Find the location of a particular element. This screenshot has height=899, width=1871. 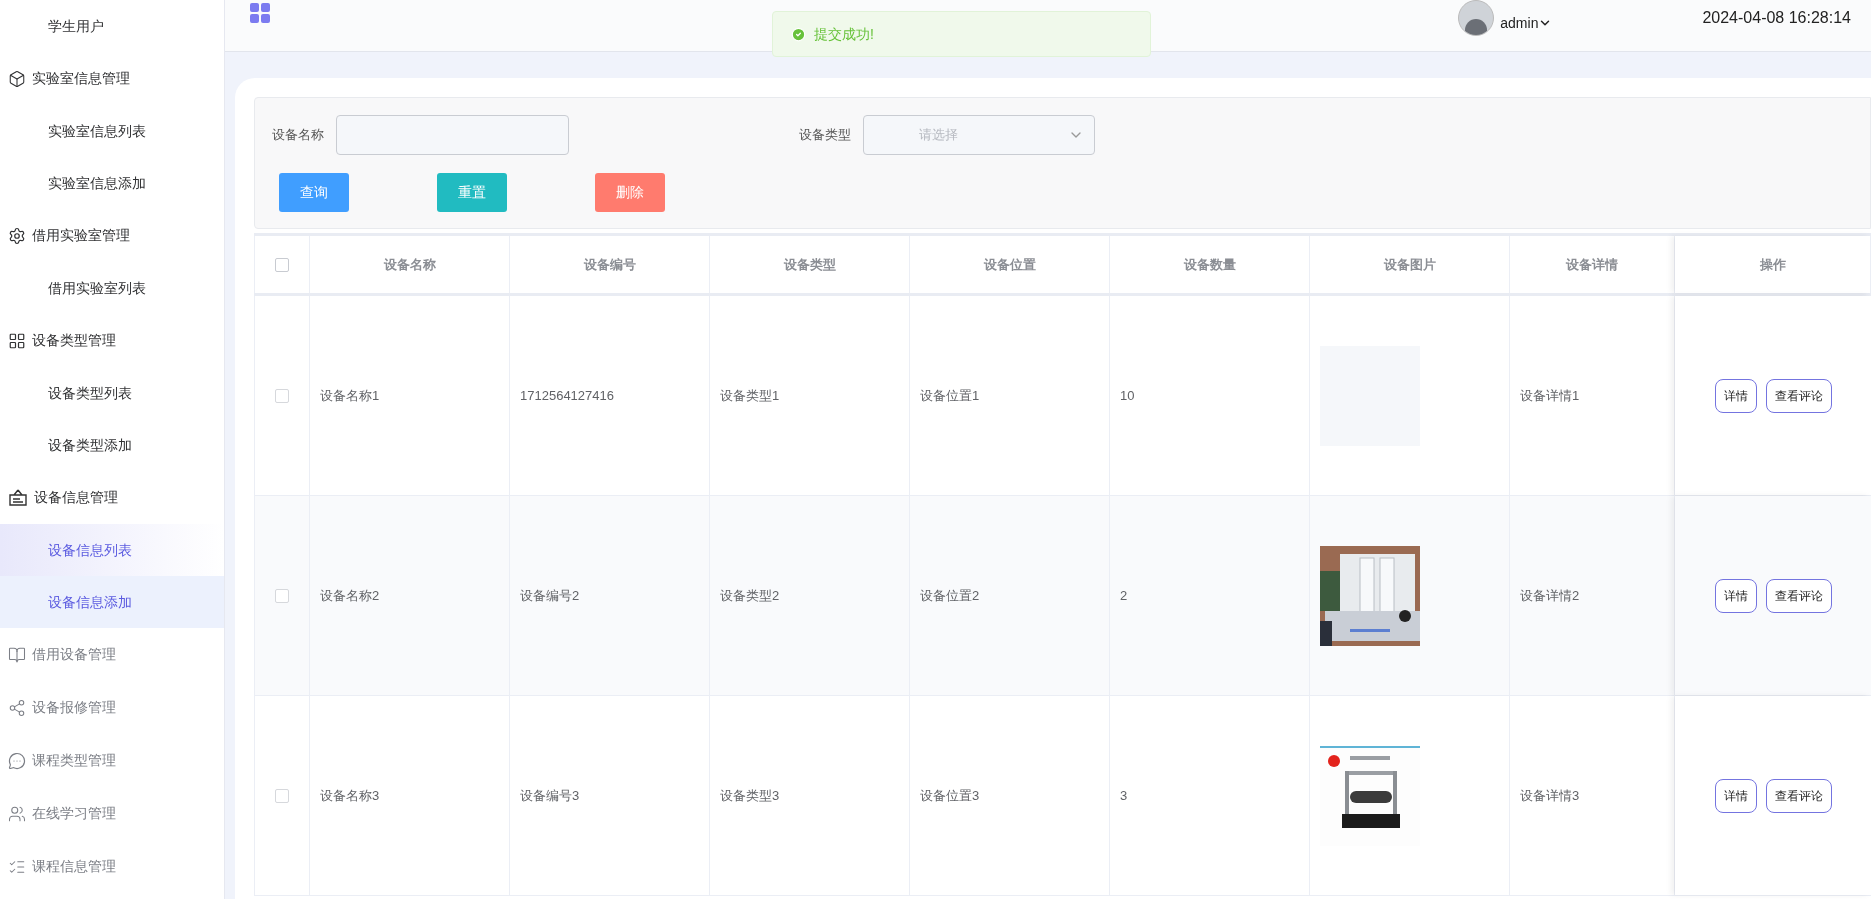

table-cell-text: 3 is located at coordinates (1124, 795).